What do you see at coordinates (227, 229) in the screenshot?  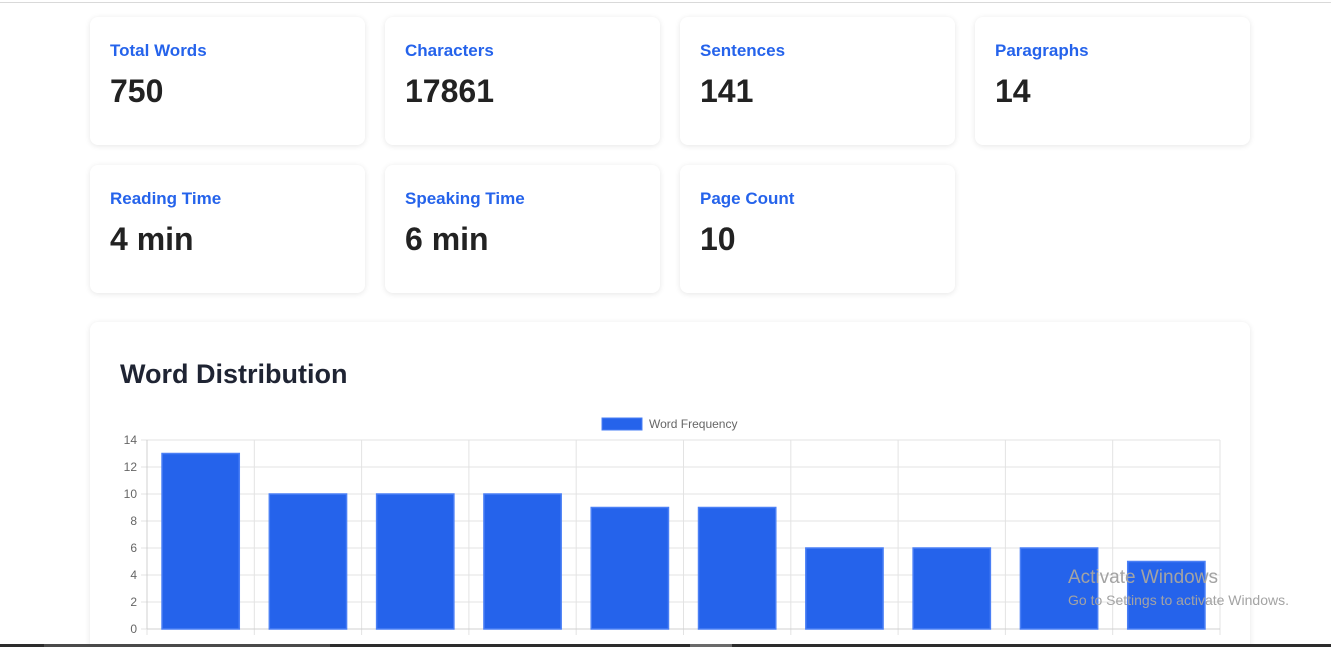 I see `reading-time-card: Reading Time 4 min` at bounding box center [227, 229].